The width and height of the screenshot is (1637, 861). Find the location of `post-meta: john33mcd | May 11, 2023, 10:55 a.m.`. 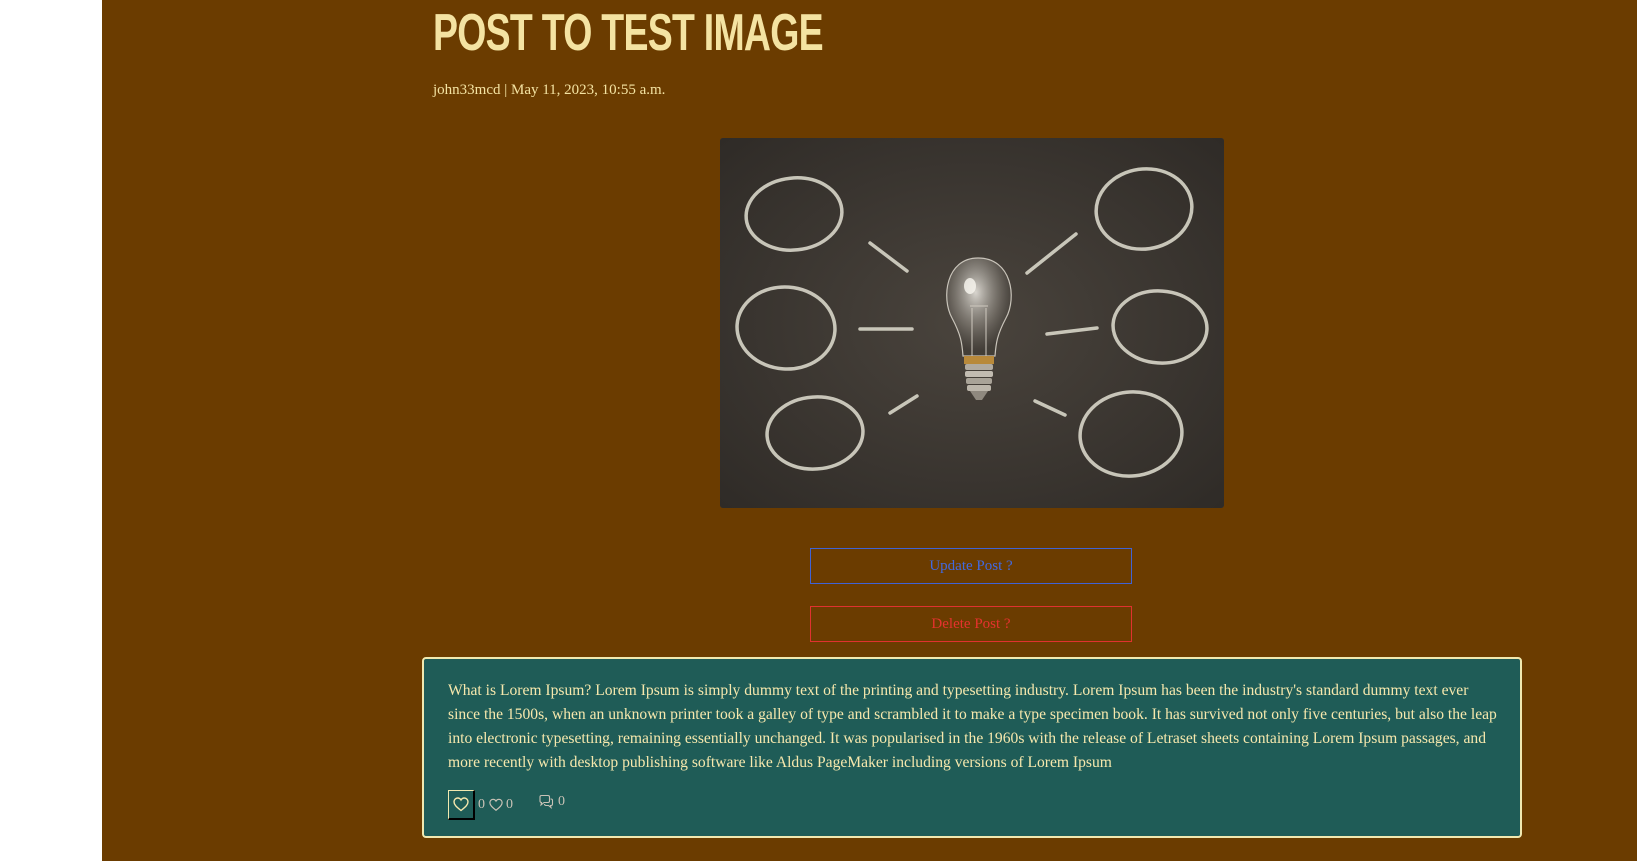

post-meta: john33mcd | May 11, 2023, 10:55 a.m. is located at coordinates (549, 90).